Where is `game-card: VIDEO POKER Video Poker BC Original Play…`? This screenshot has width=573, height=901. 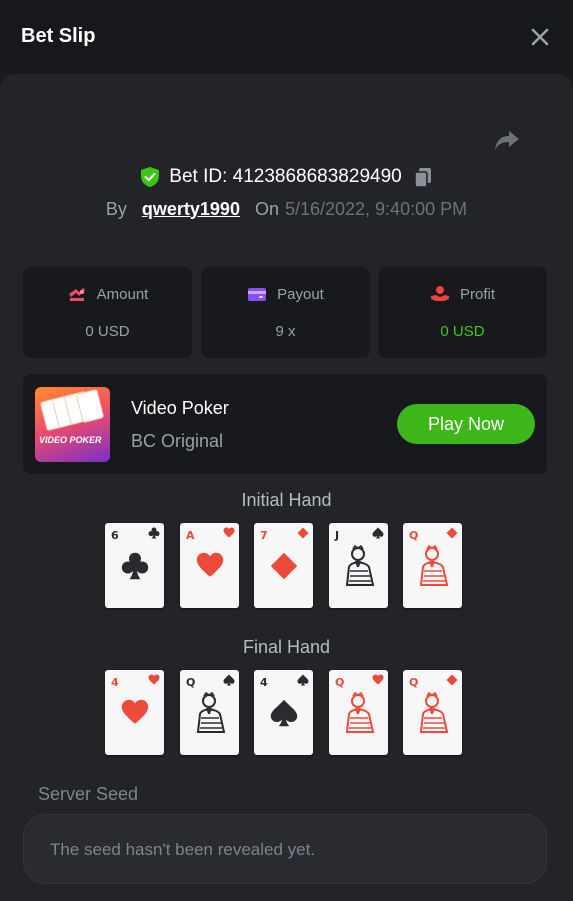
game-card: VIDEO POKER Video Poker BC Original Play… is located at coordinates (285, 424).